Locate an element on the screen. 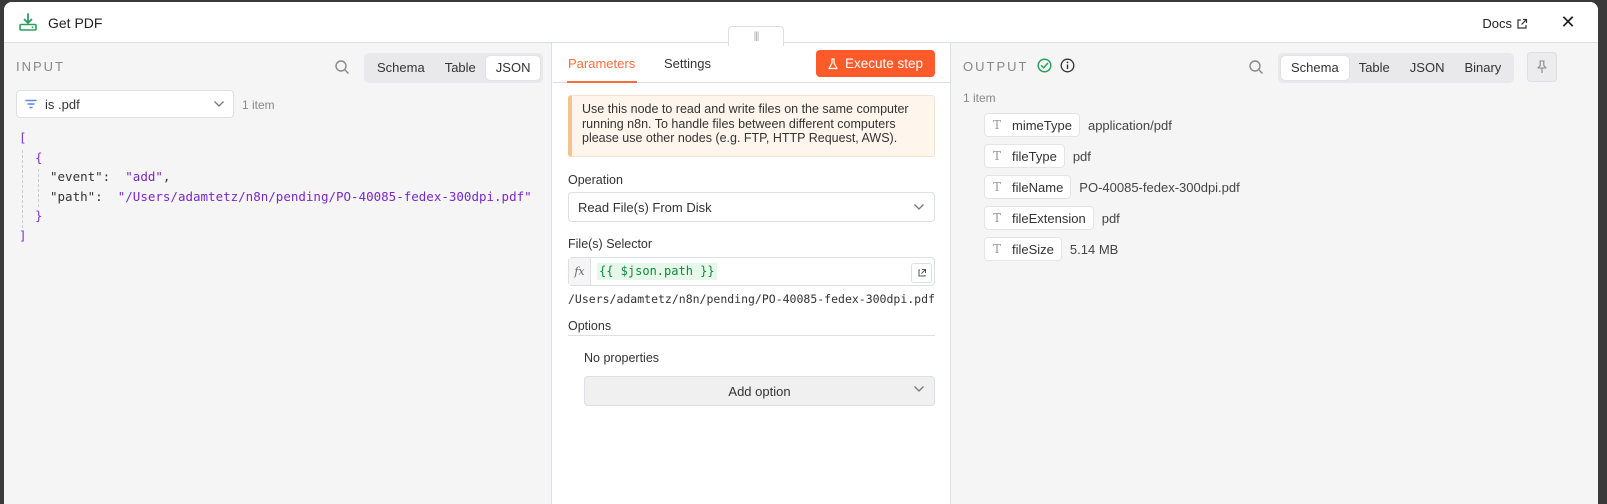 This screenshot has height=504, width=1607. docs-link: Docs is located at coordinates (1505, 23).